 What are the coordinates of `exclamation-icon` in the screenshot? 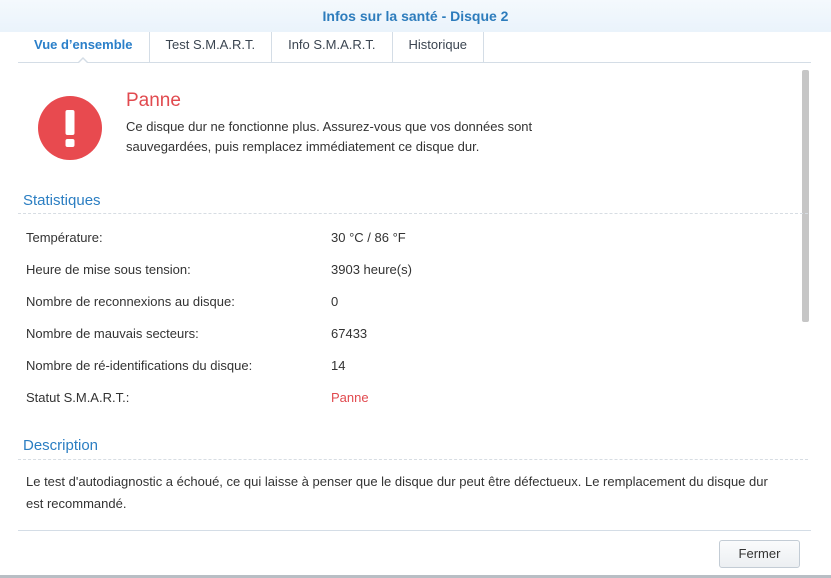 It's located at (70, 128).